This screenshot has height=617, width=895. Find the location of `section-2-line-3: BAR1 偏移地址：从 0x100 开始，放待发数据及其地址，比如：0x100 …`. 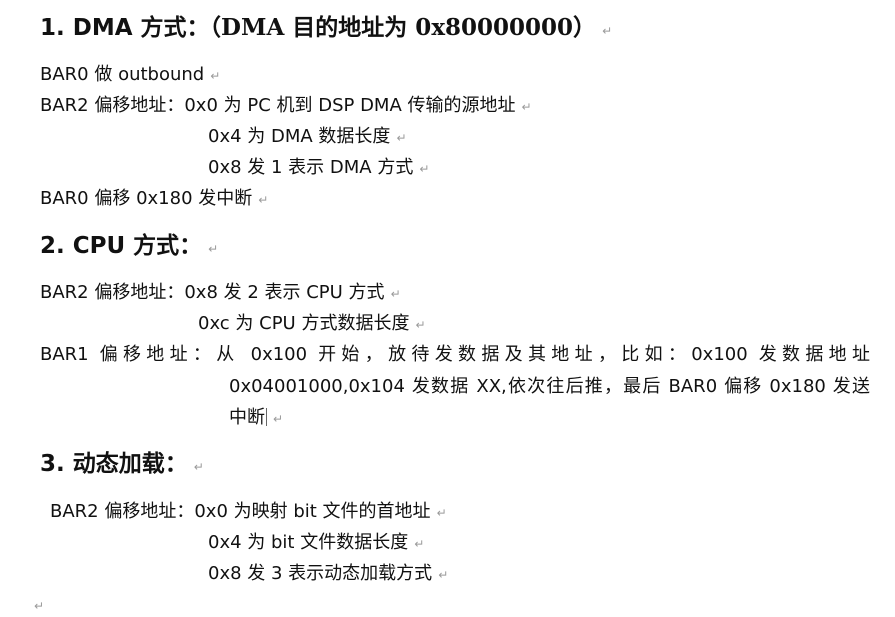

section-2-line-3: BAR1 偏移地址：从 0x100 开始，放待发数据及其地址，比如：0x100 … is located at coordinates (455, 355).